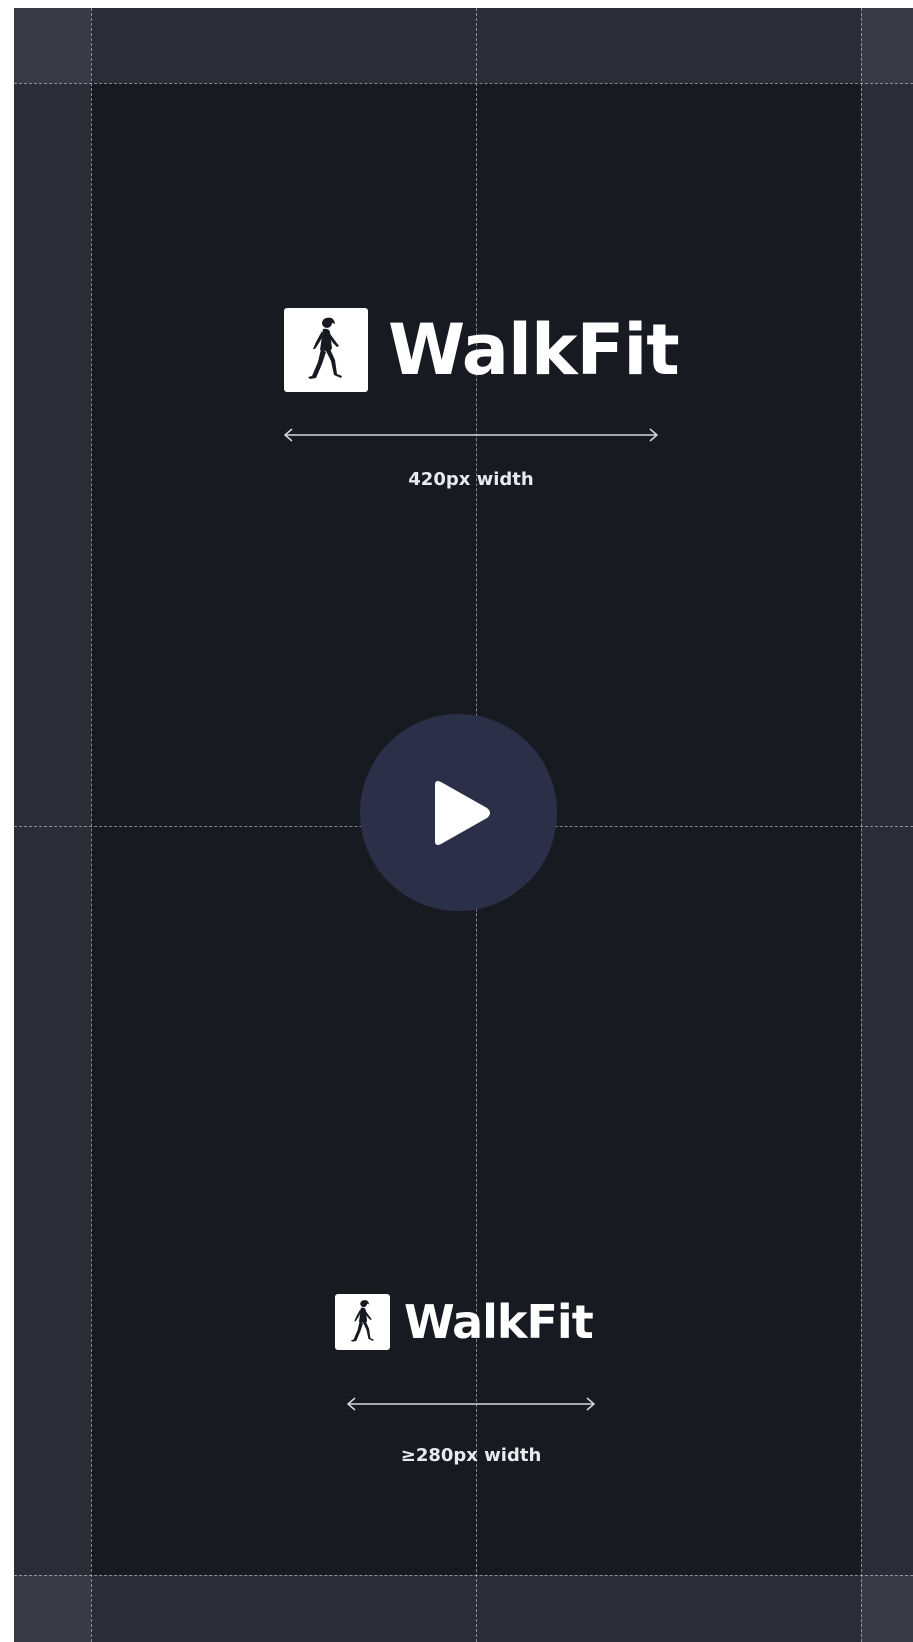 The width and height of the screenshot is (913, 1642). What do you see at coordinates (462, 812) in the screenshot?
I see `play-icon` at bounding box center [462, 812].